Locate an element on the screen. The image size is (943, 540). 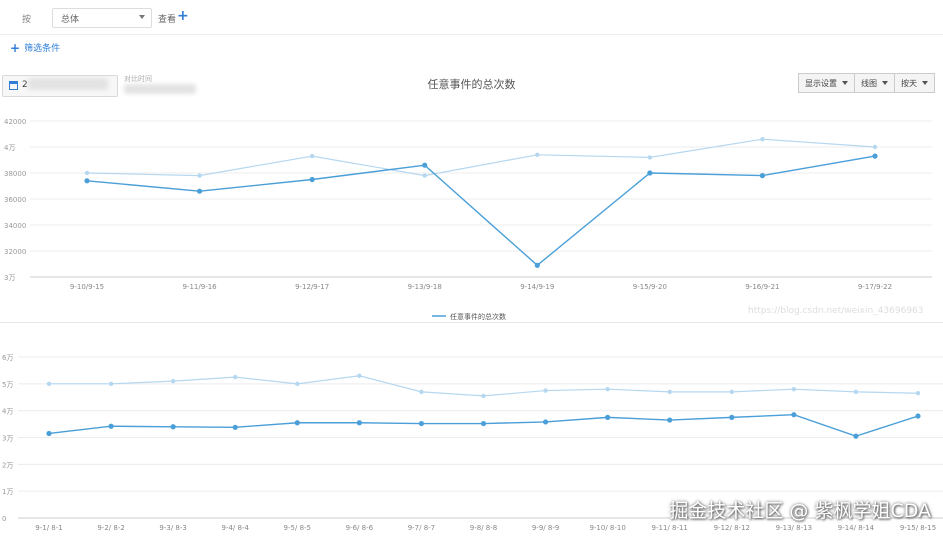
x-tick-label: 9-7/ 8-7 is located at coordinates (421, 528).